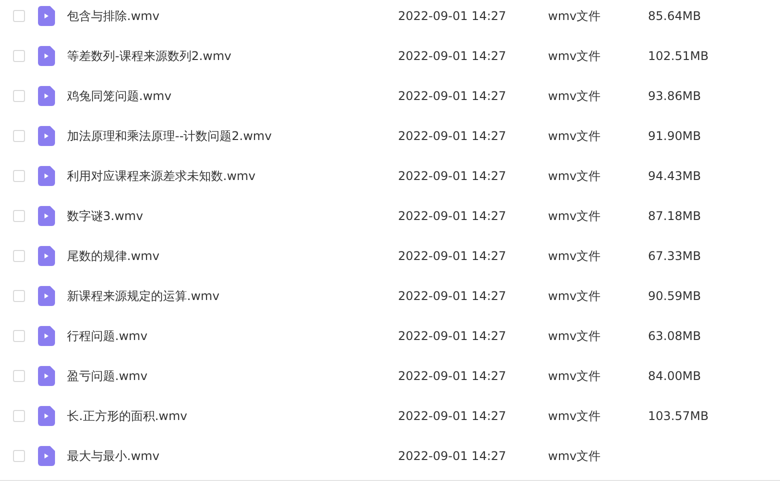 This screenshot has width=780, height=481. I want to click on file-size: 90.59MB, so click(675, 296).